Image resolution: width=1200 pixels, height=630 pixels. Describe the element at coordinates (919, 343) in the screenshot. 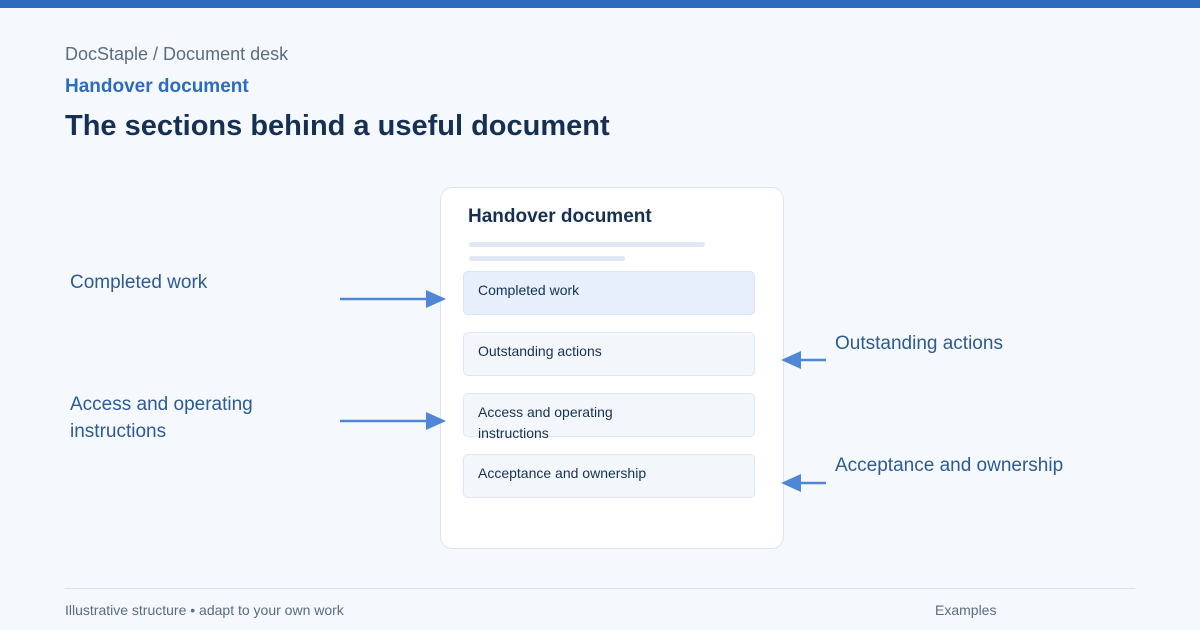

I see `callout-outstanding-actions: Outstanding actions` at that location.